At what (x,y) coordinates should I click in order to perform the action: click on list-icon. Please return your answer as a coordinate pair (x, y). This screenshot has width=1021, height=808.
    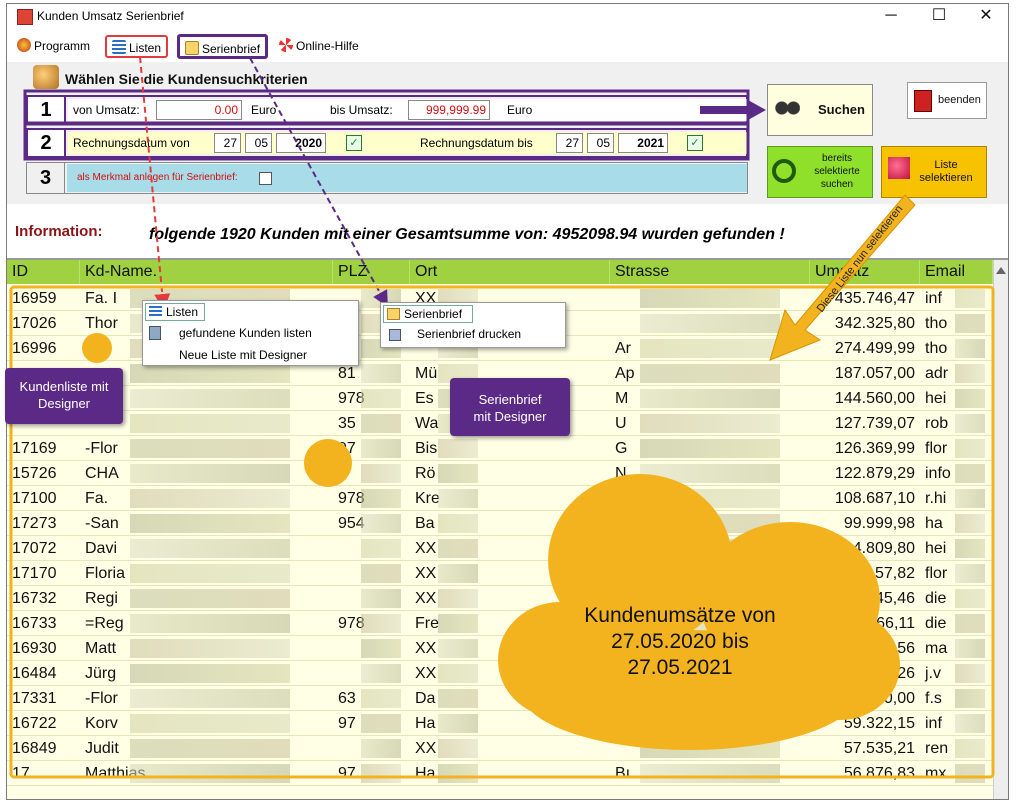
    Looking at the image, I should click on (155, 312).